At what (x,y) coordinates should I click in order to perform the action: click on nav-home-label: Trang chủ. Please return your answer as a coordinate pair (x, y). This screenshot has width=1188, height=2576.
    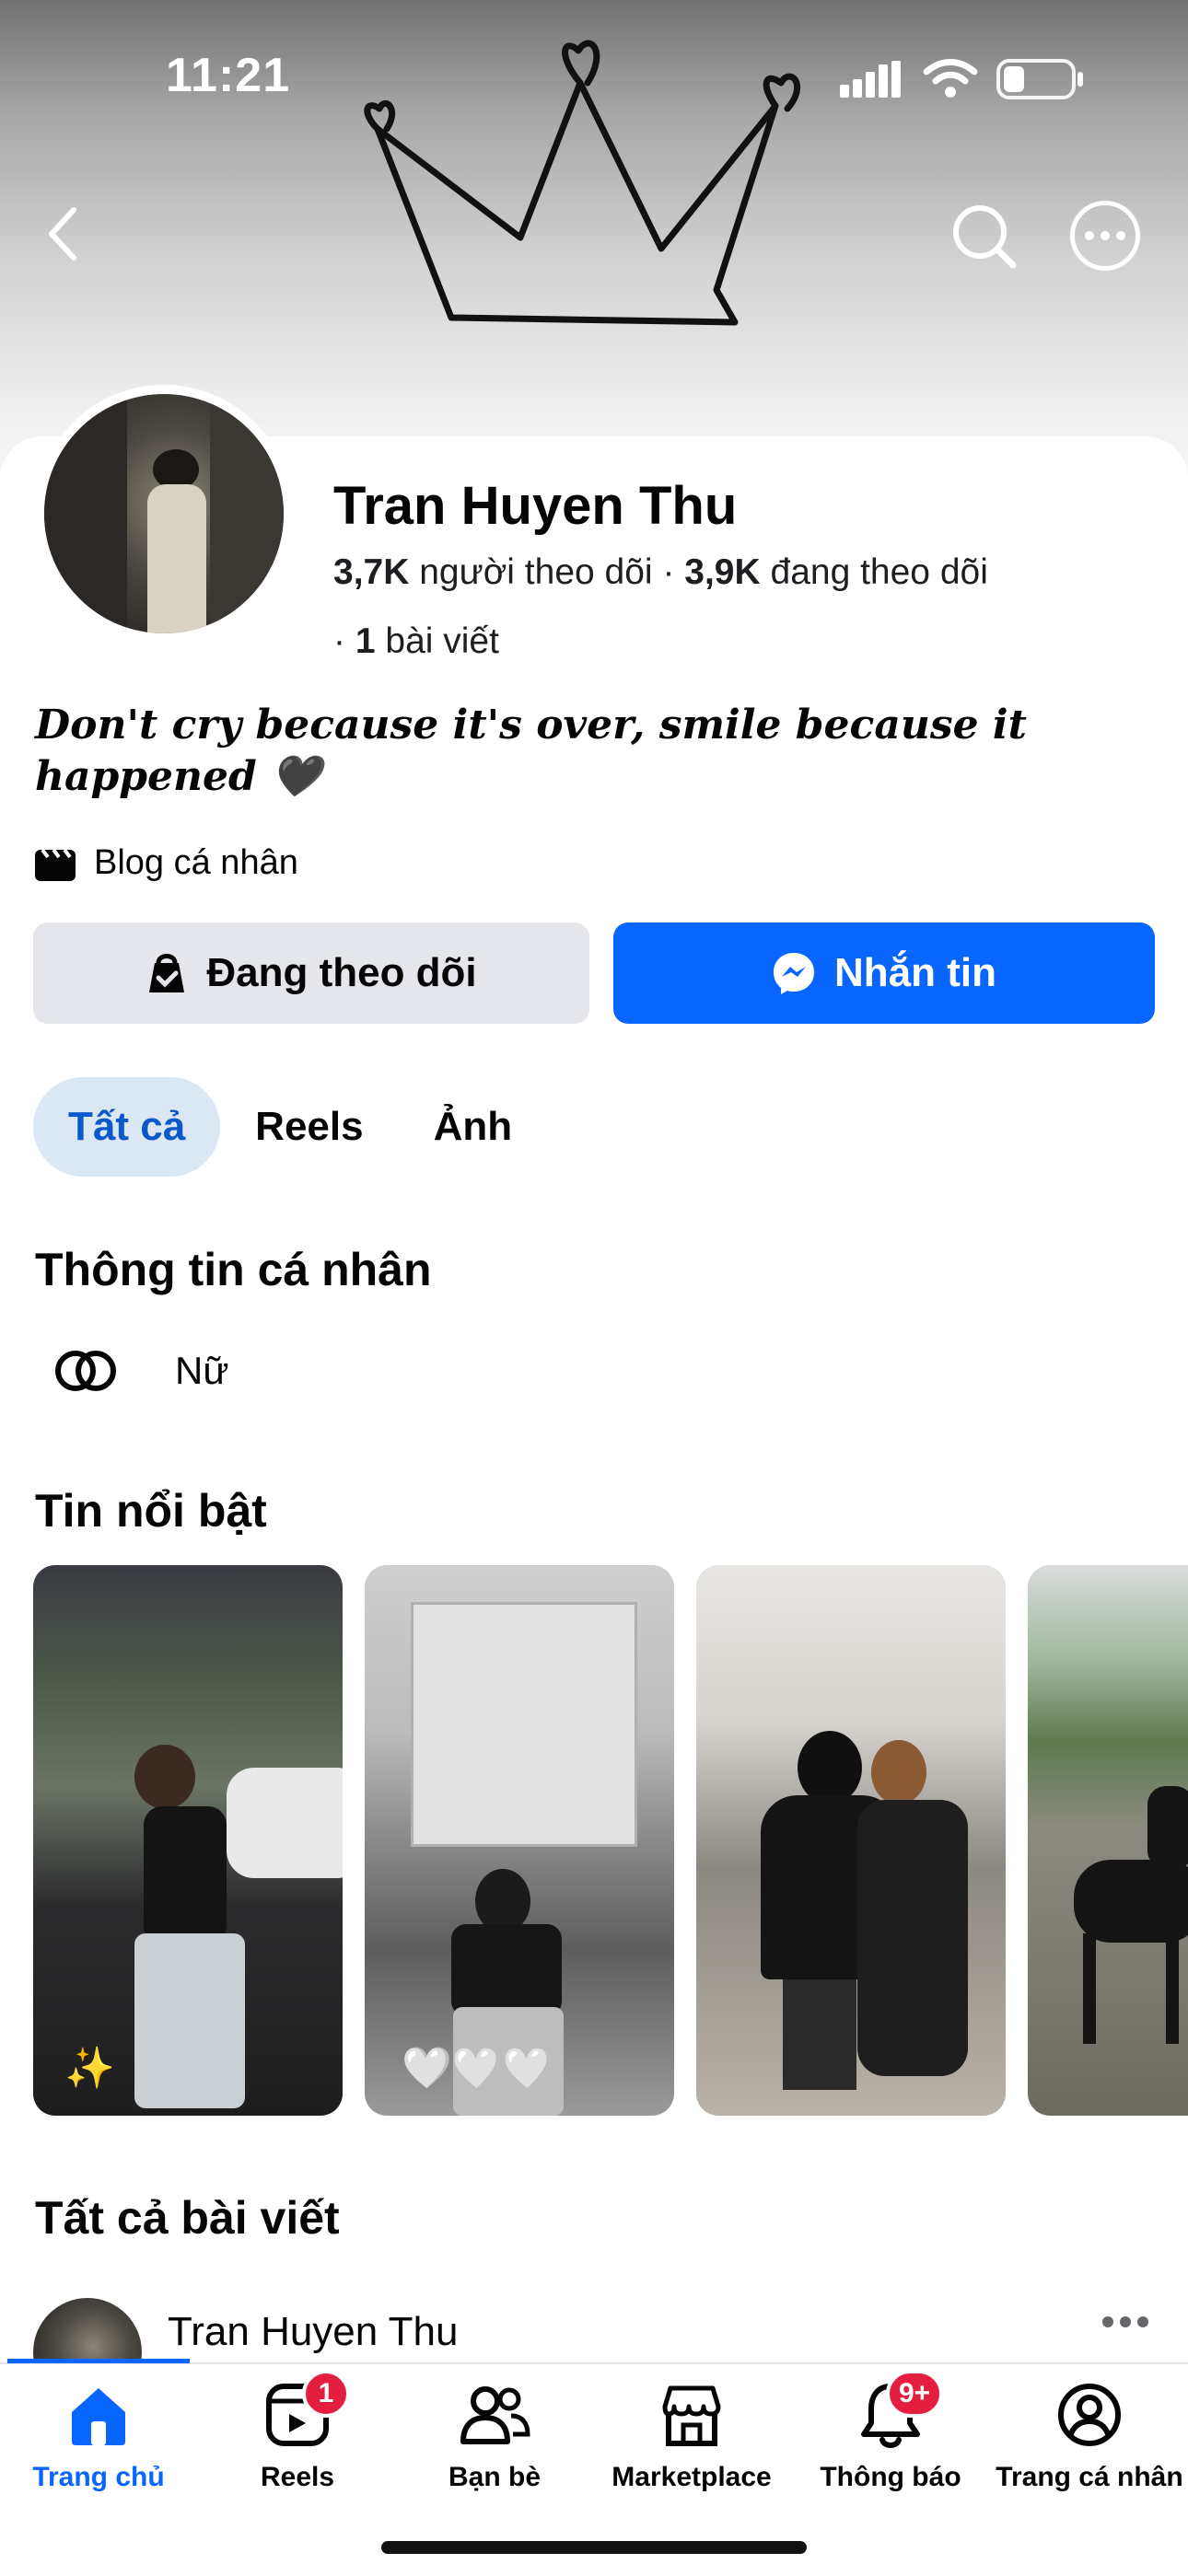
    Looking at the image, I should click on (98, 2477).